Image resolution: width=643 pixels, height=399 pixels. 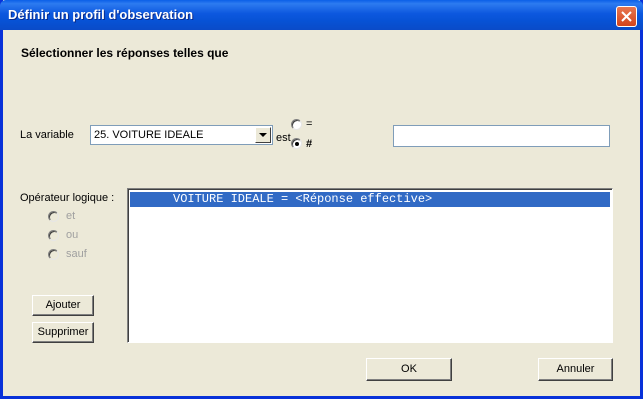 What do you see at coordinates (63, 332) in the screenshot?
I see `delete-button: Supprimer` at bounding box center [63, 332].